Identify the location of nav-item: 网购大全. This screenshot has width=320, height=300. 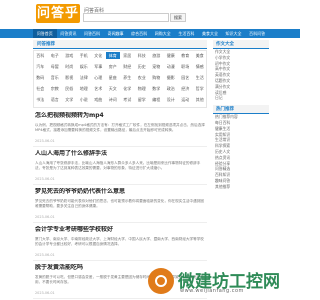
(163, 33).